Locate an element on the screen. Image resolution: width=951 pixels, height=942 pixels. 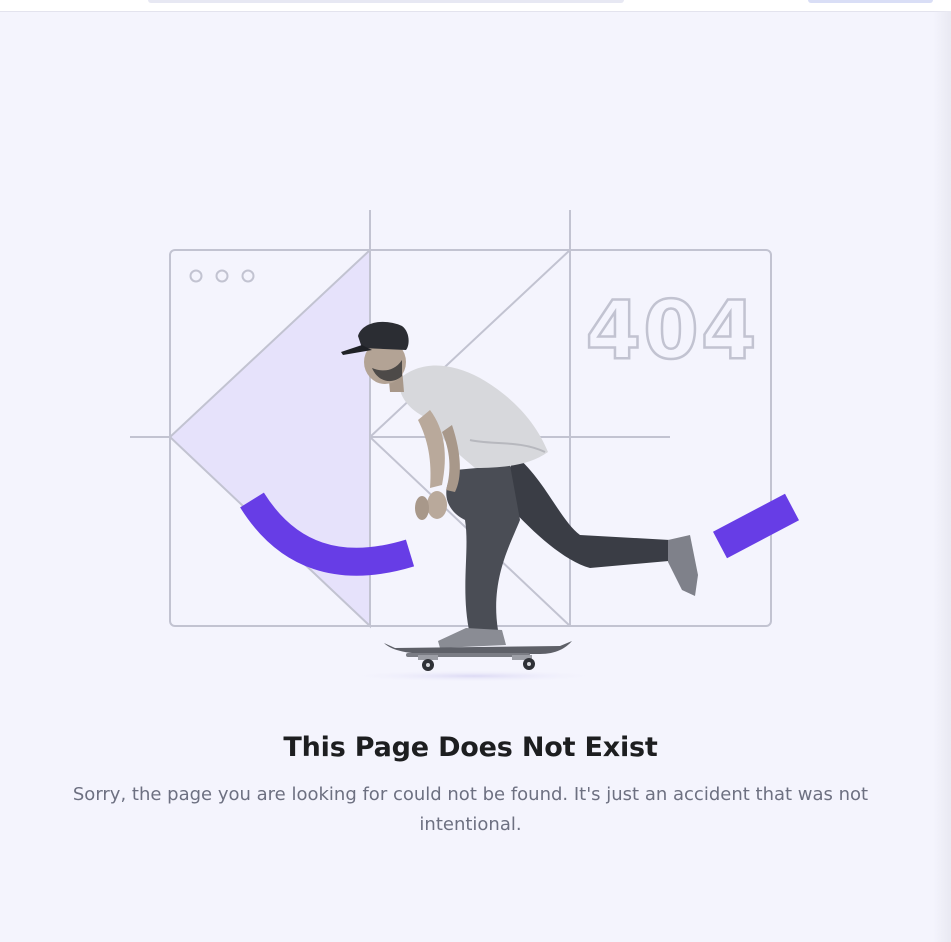
purple-dash is located at coordinates (756, 526).